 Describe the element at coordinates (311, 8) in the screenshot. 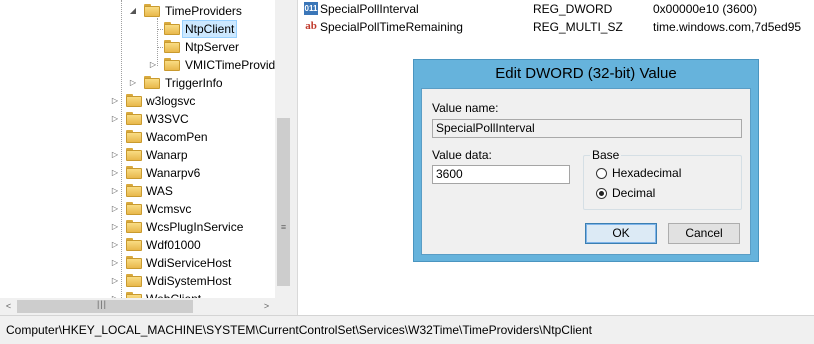

I see `binary-value-icon: 011` at that location.